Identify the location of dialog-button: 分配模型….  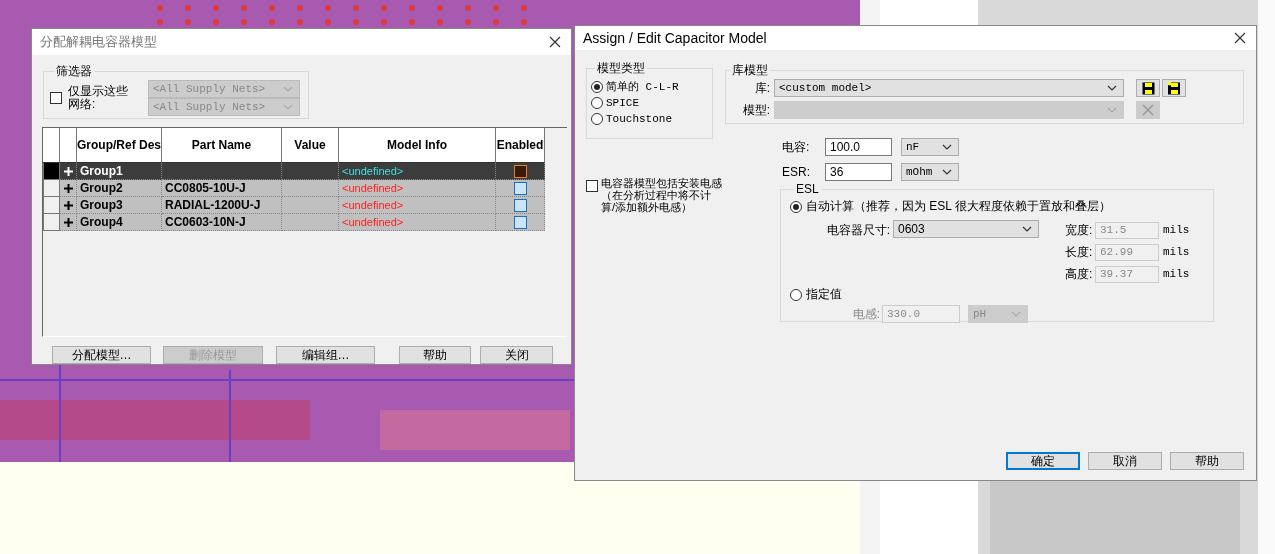
(101, 355).